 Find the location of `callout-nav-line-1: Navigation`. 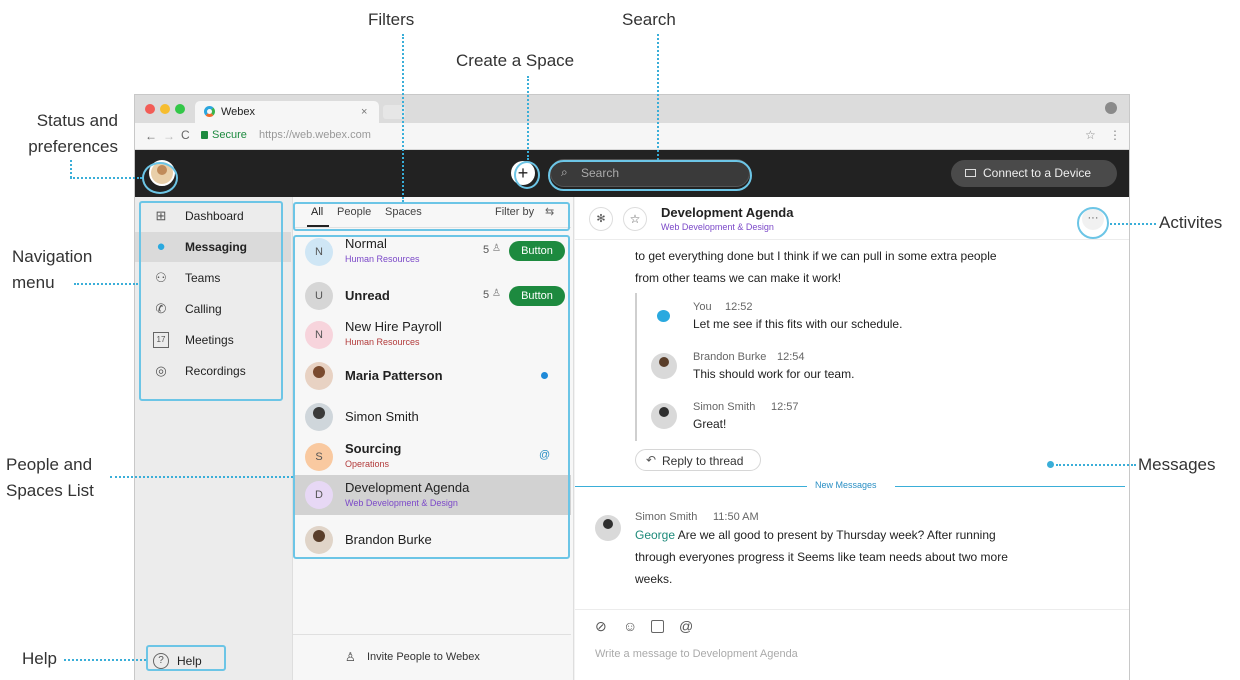

callout-nav-line-1: Navigation is located at coordinates (52, 256).